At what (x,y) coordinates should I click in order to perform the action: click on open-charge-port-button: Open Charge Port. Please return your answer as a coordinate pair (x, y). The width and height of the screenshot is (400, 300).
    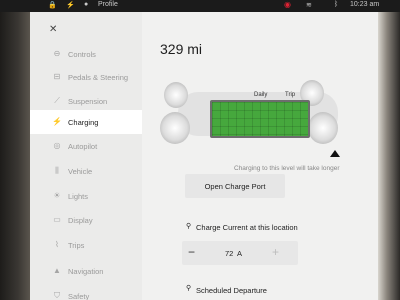
    Looking at the image, I should click on (235, 186).